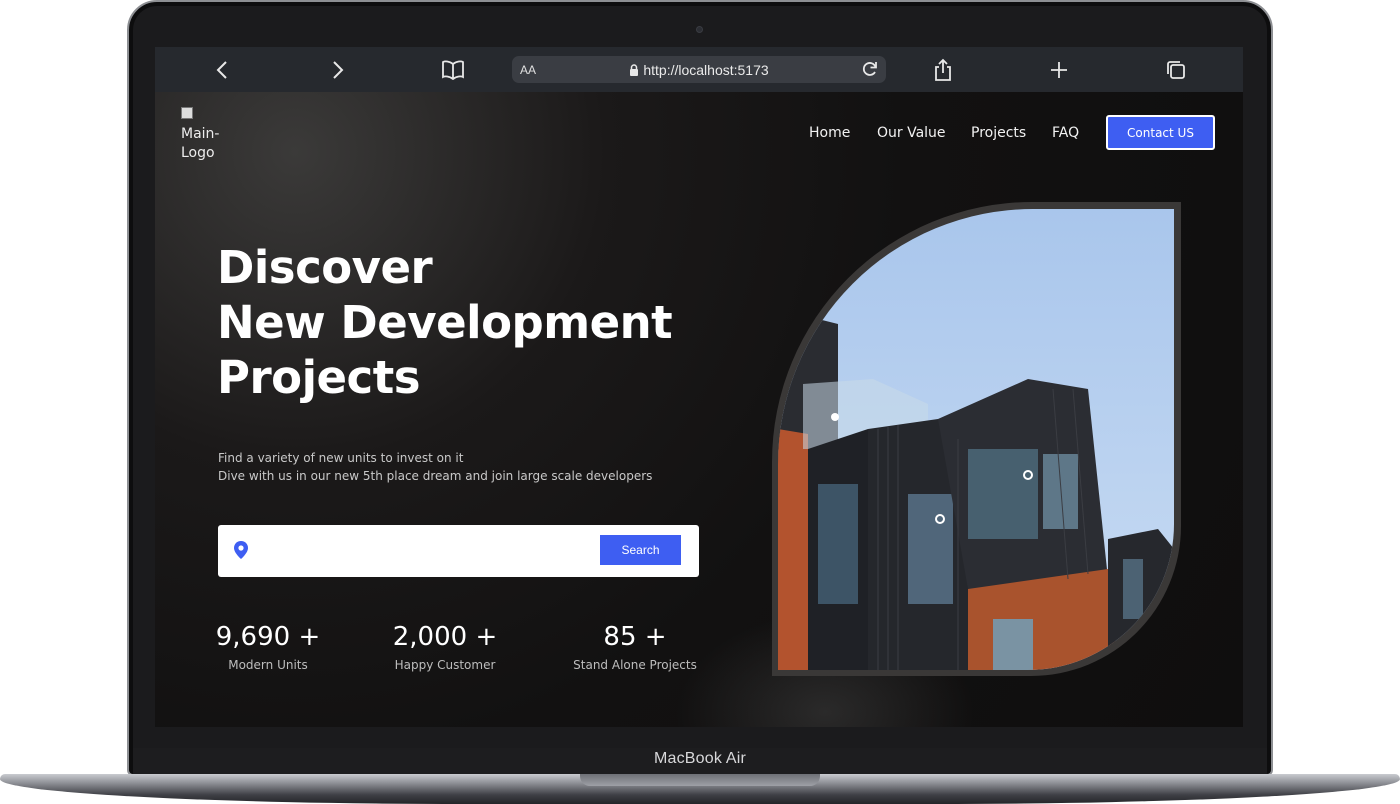 This screenshot has height=804, width=1400. I want to click on share-button, so click(943, 70).